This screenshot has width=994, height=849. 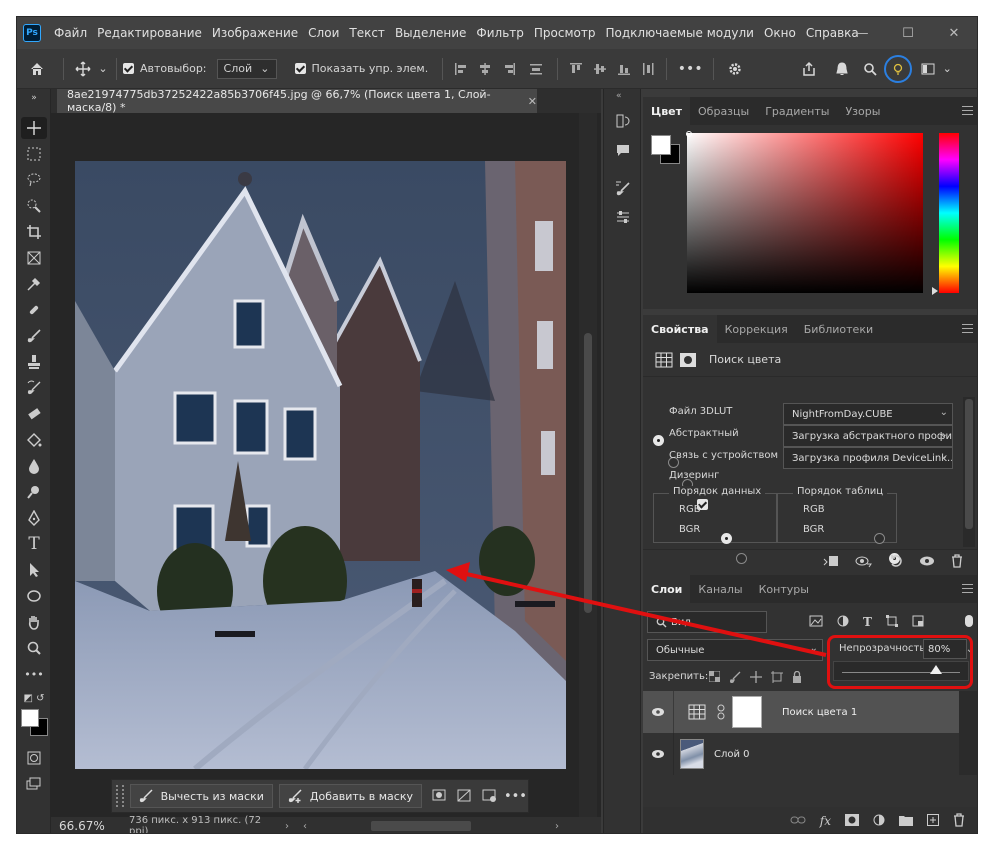 What do you see at coordinates (532, 101) in the screenshot?
I see `close-icon: ✕` at bounding box center [532, 101].